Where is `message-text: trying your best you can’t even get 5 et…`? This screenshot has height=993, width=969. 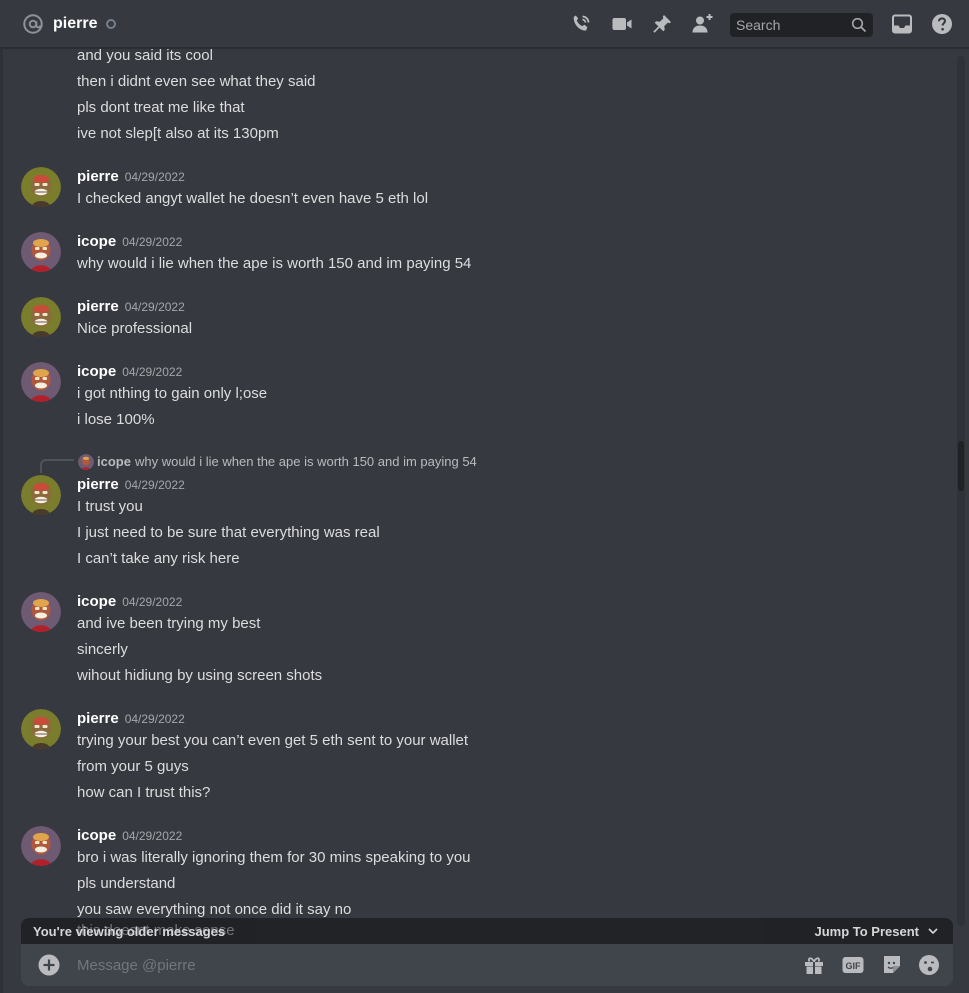 message-text: trying your best you can’t even get 5 et… is located at coordinates (273, 740).